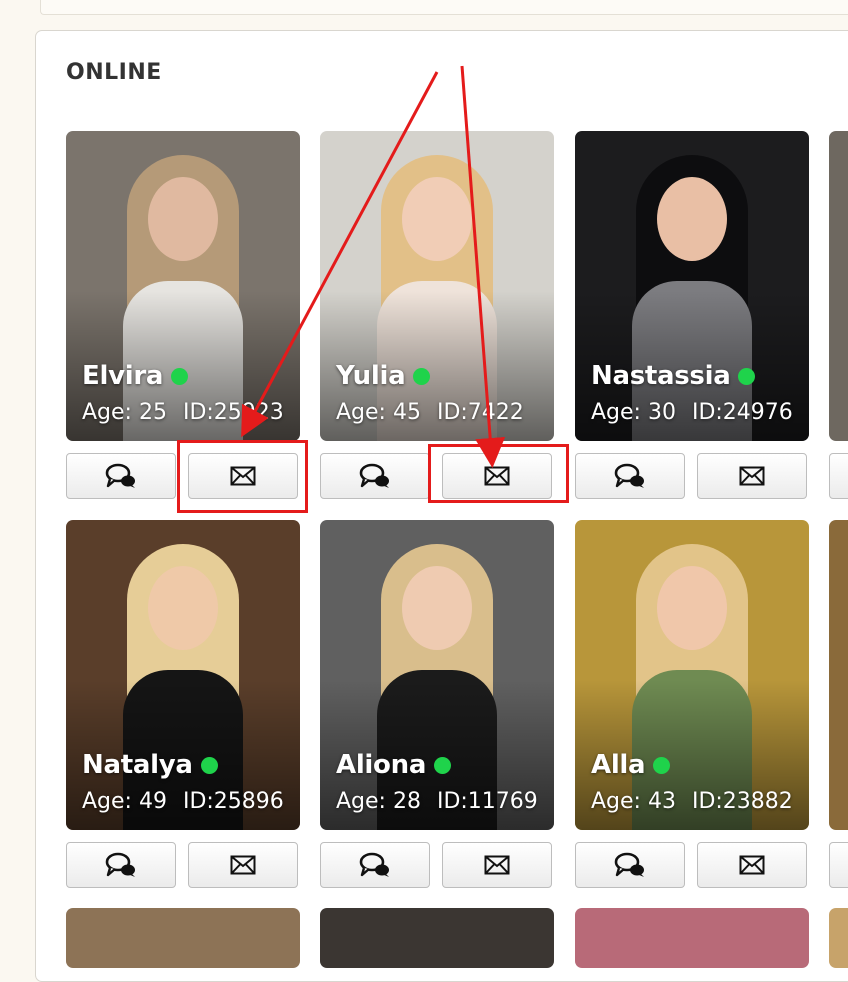 Image resolution: width=848 pixels, height=982 pixels. Describe the element at coordinates (378, 412) in the screenshot. I see `profile-age: Age: 45` at that location.